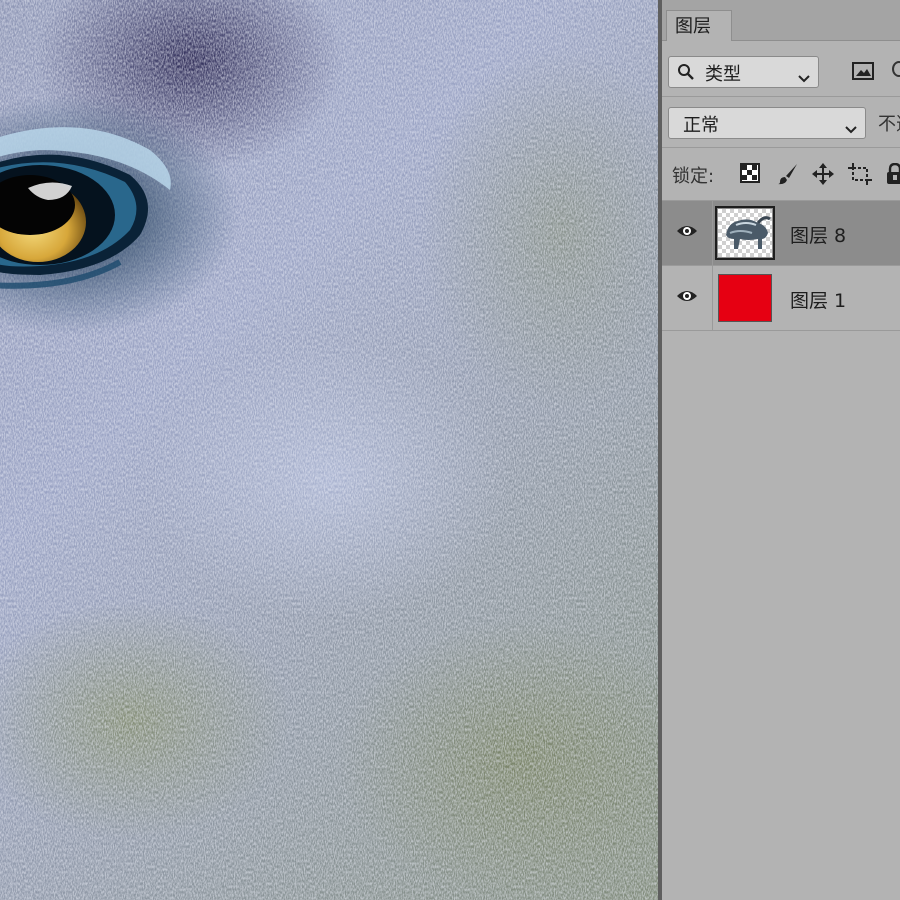 This screenshot has width=900, height=900. What do you see at coordinates (723, 74) in the screenshot?
I see `filter-kind-value: 类型` at bounding box center [723, 74].